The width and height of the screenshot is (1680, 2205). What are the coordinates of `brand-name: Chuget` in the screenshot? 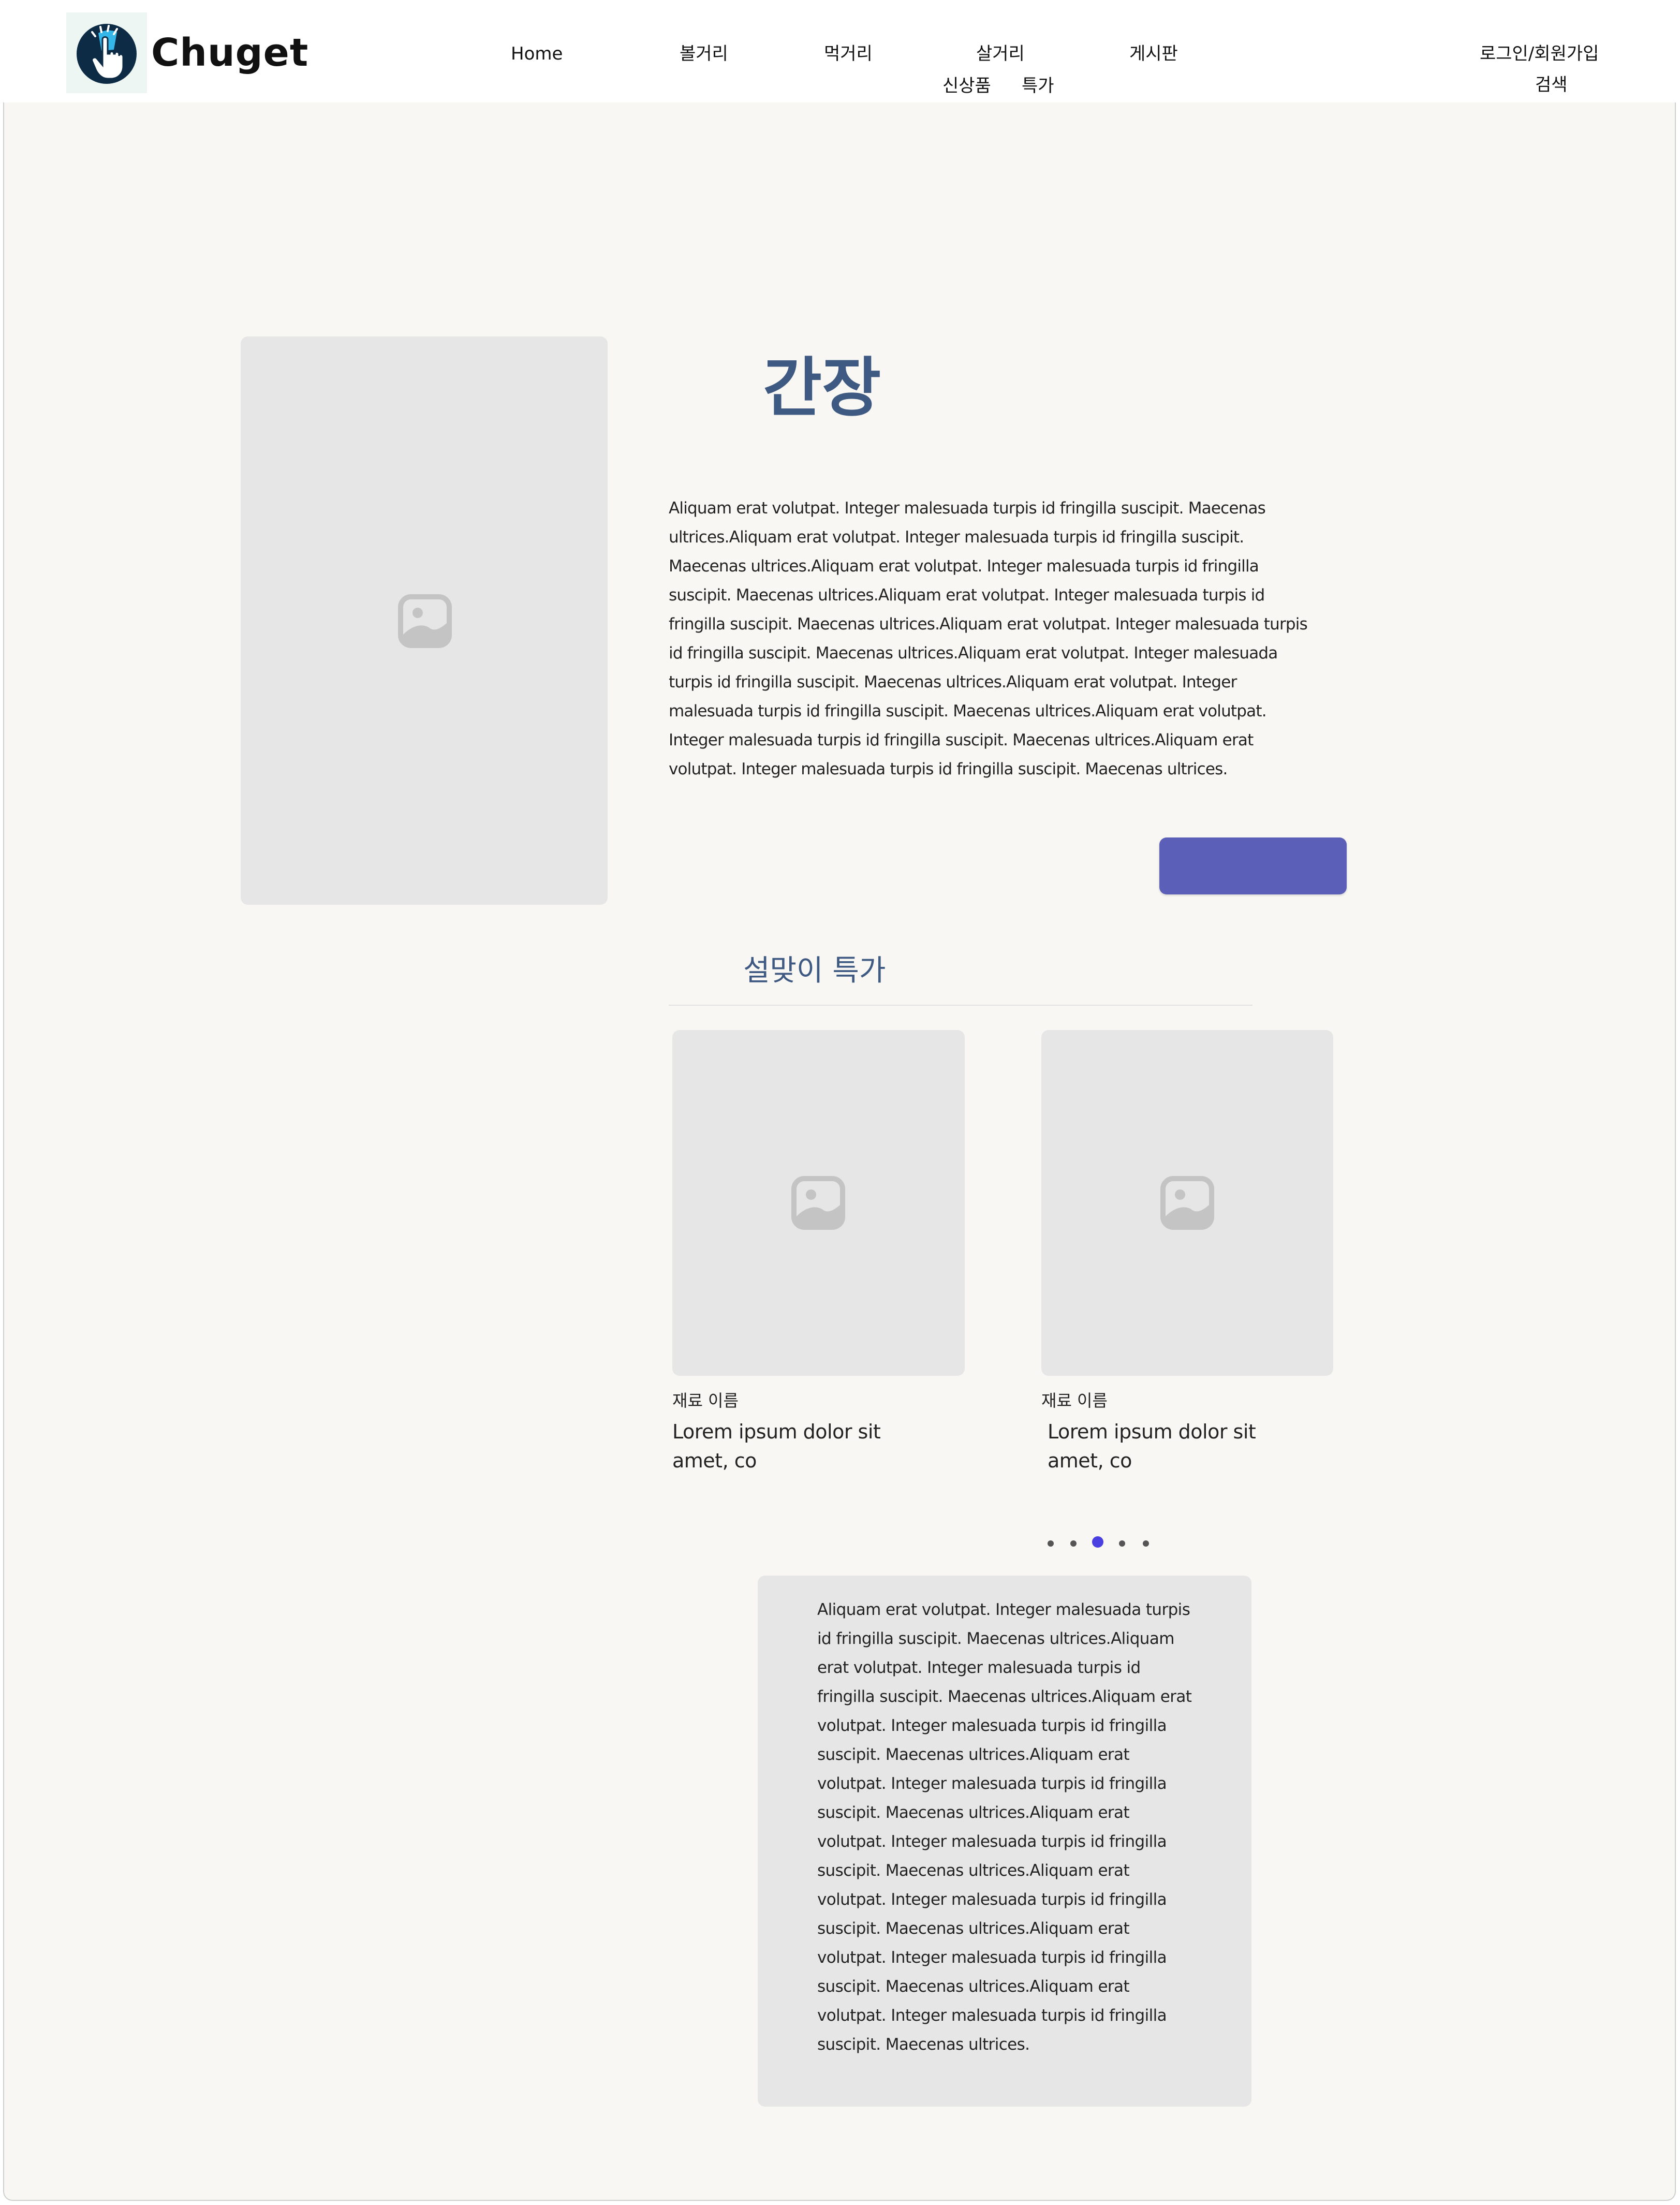 It's located at (229, 53).